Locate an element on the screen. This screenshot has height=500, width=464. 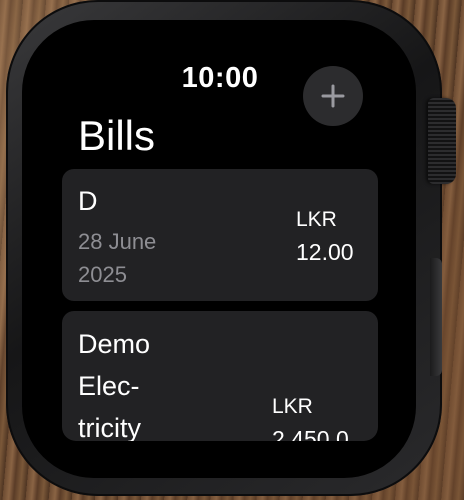
bill-name-line-3: tricity is located at coordinates (109, 427).